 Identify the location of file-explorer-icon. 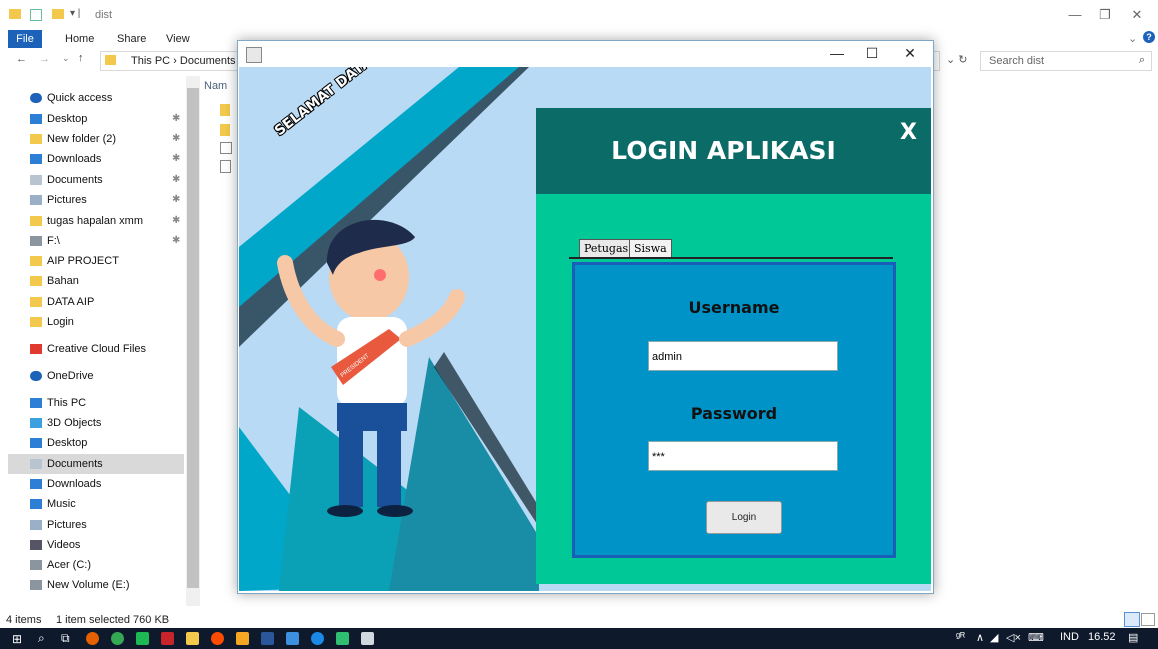
(192, 638).